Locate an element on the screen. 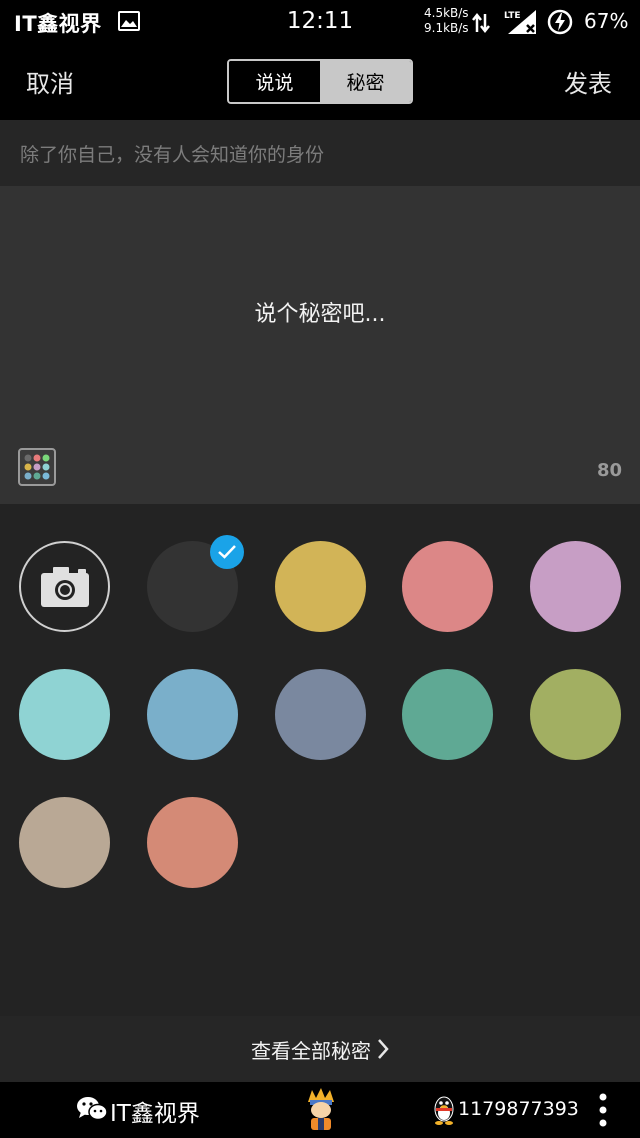 This screenshot has width=640, height=1138. network-type-label: LTE is located at coordinates (512, 16).